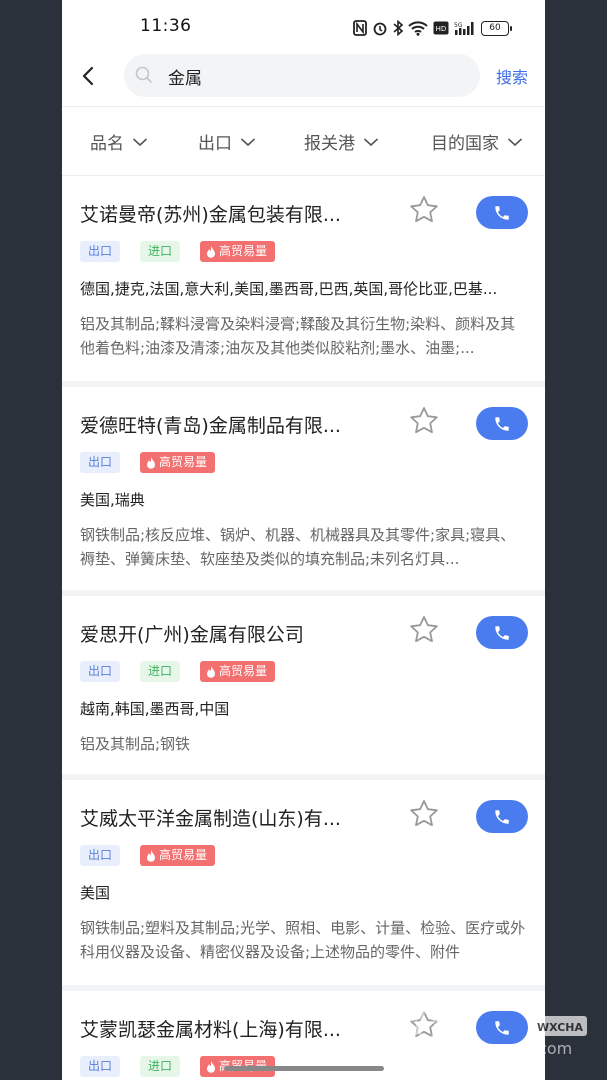 The width and height of the screenshot is (607, 1080). I want to click on status-bar: 11:36 HD 5G 60, so click(303, 27).